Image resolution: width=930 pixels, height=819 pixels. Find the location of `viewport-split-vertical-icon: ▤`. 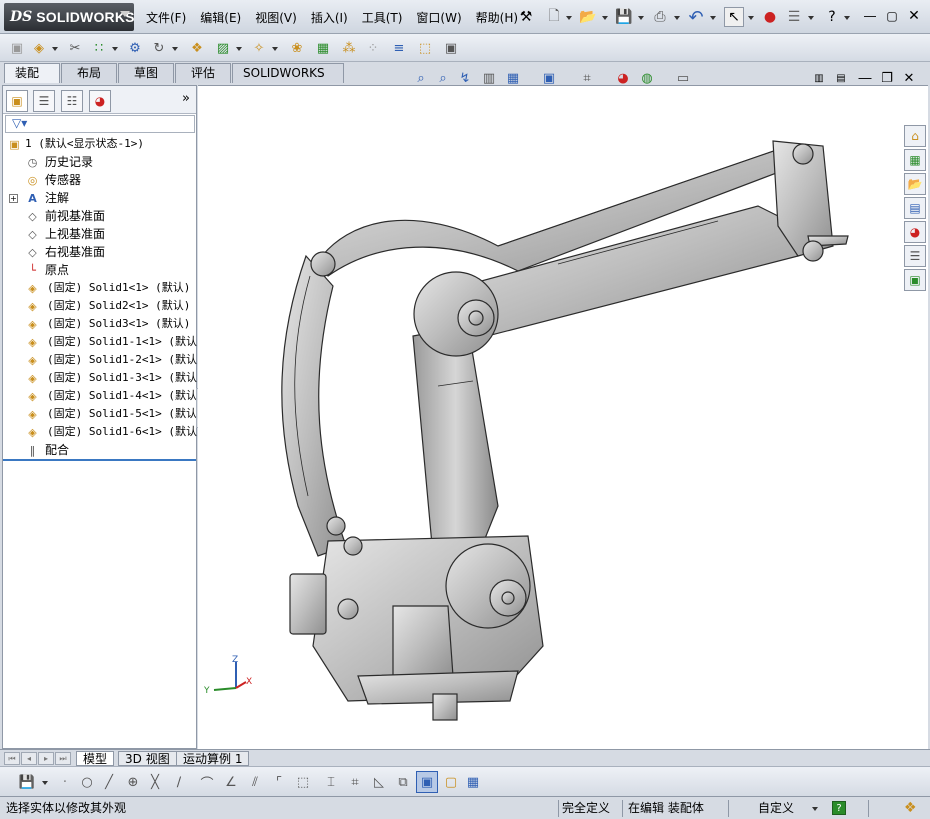

viewport-split-vertical-icon: ▤ is located at coordinates (841, 79).